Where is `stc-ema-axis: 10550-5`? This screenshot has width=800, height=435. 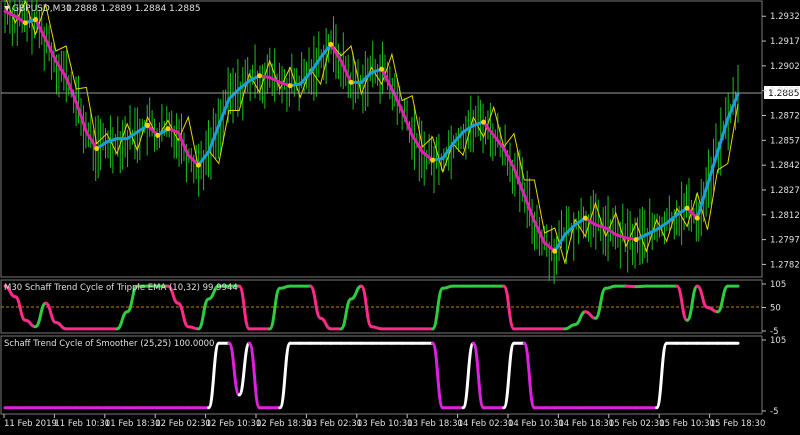
stc-ema-axis: 10550-5 is located at coordinates (774, 308).